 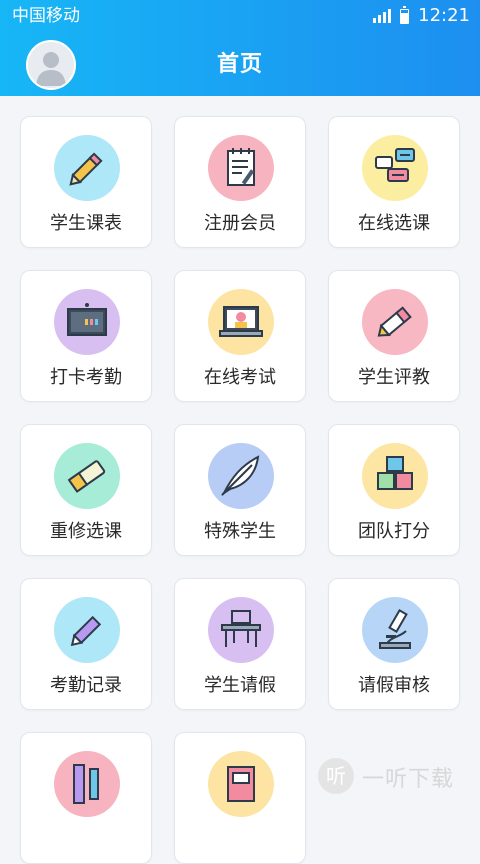 What do you see at coordinates (240, 531) in the screenshot?
I see `menu-item-label: 特殊学生` at bounding box center [240, 531].